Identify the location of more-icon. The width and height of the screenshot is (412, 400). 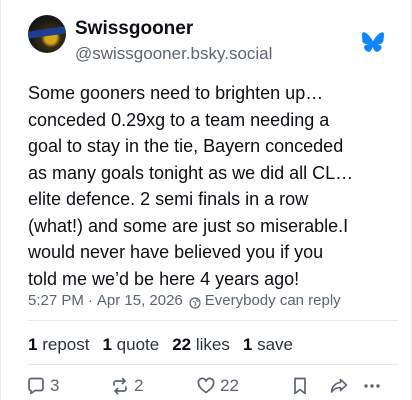
(372, 386).